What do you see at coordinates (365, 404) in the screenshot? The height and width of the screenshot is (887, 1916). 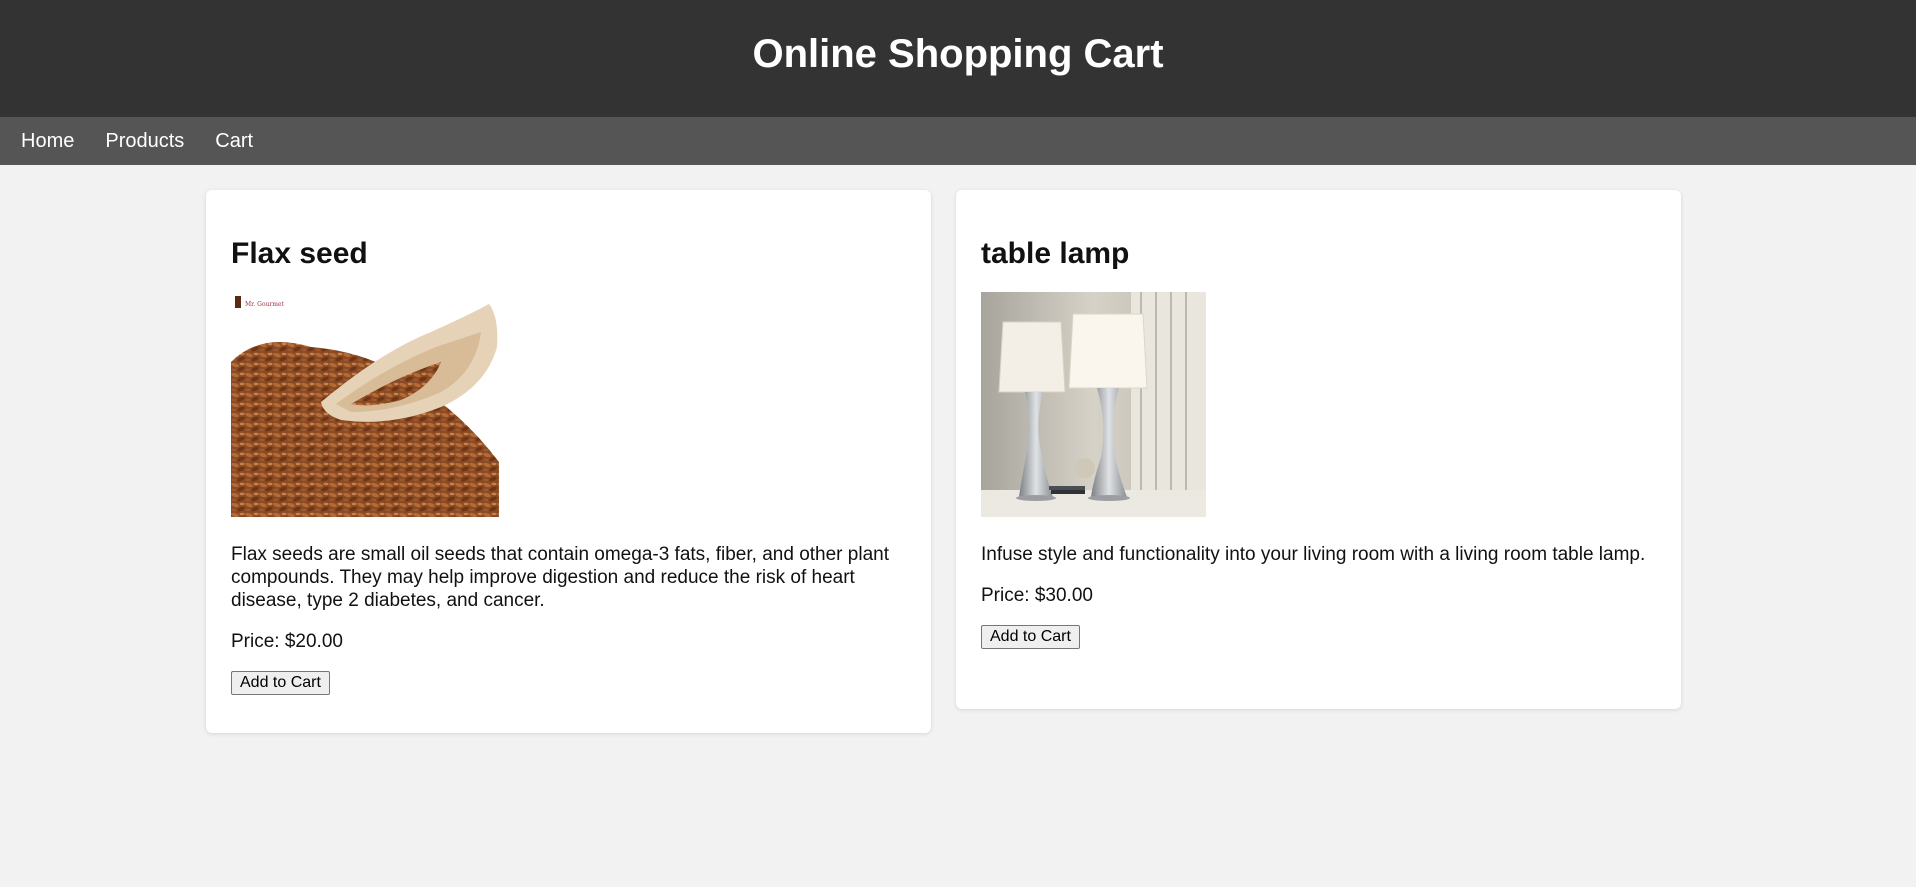 I see `flax-seed-image: Mr. Gourmet` at bounding box center [365, 404].